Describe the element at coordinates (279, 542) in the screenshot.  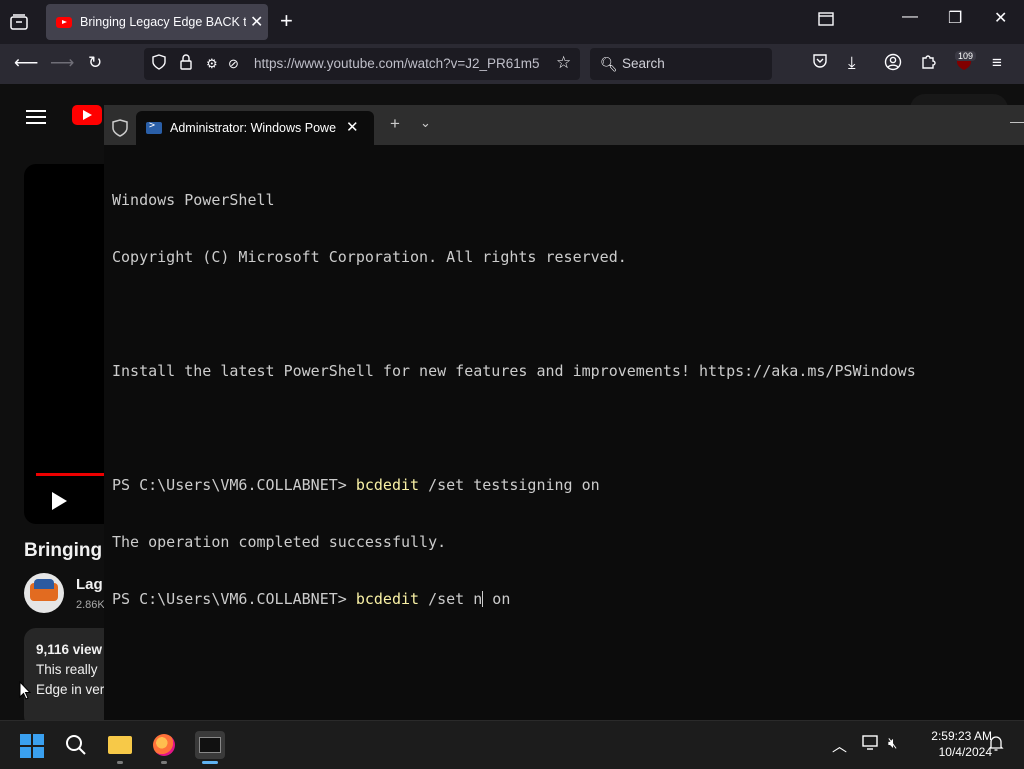
I see `terminal-line: The operation completed successfully.` at that location.